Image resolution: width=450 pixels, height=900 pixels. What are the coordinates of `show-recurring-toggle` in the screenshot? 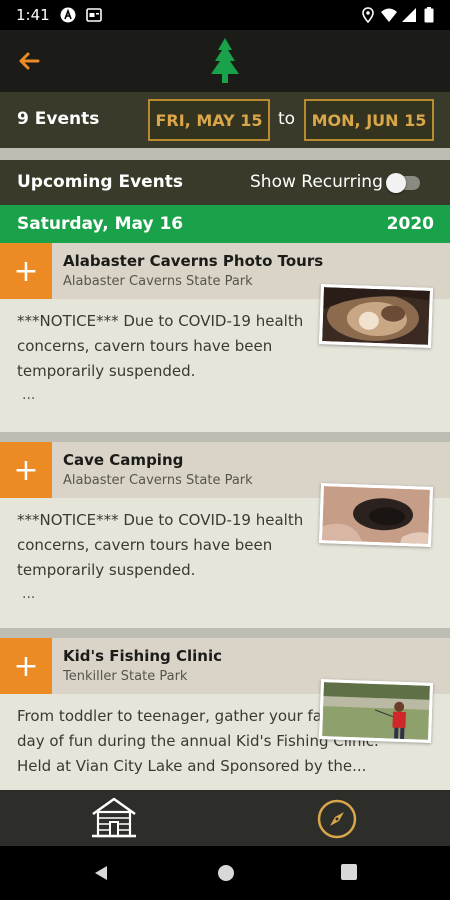 It's located at (403, 183).